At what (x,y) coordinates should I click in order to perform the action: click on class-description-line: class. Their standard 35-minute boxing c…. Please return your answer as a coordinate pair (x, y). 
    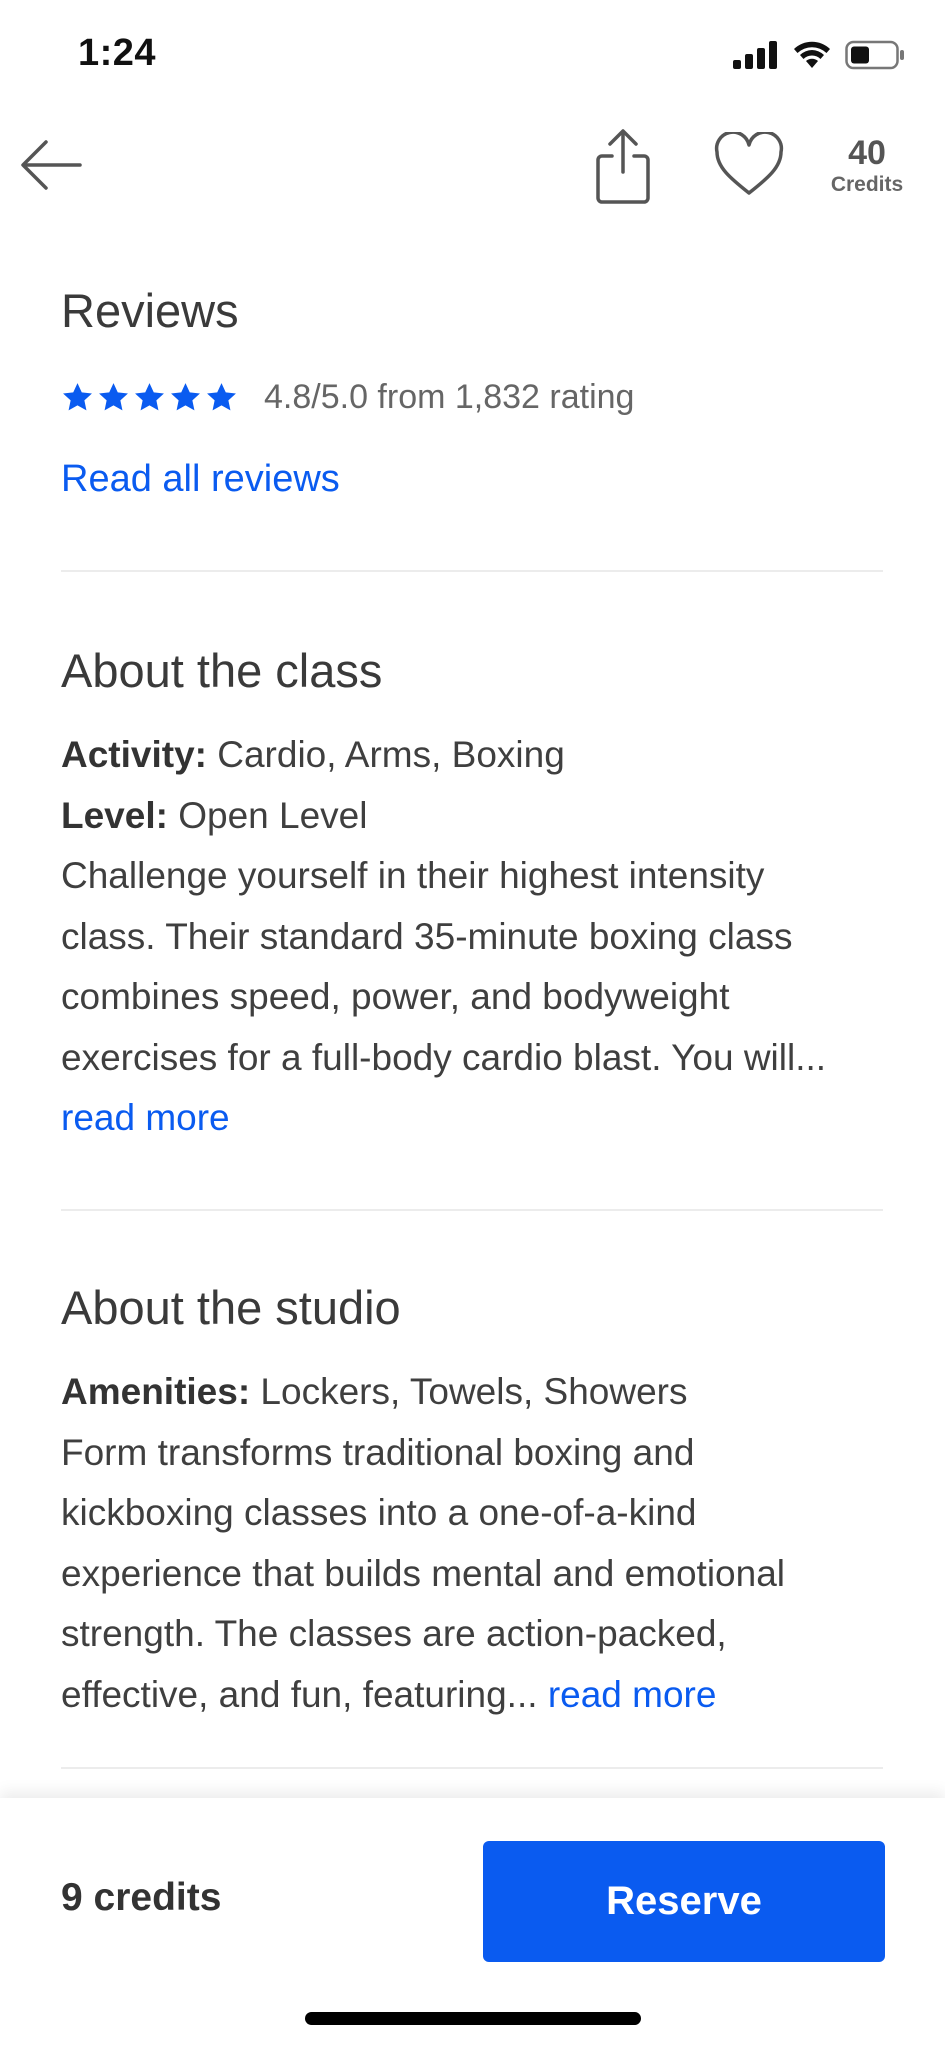
    Looking at the image, I should click on (427, 936).